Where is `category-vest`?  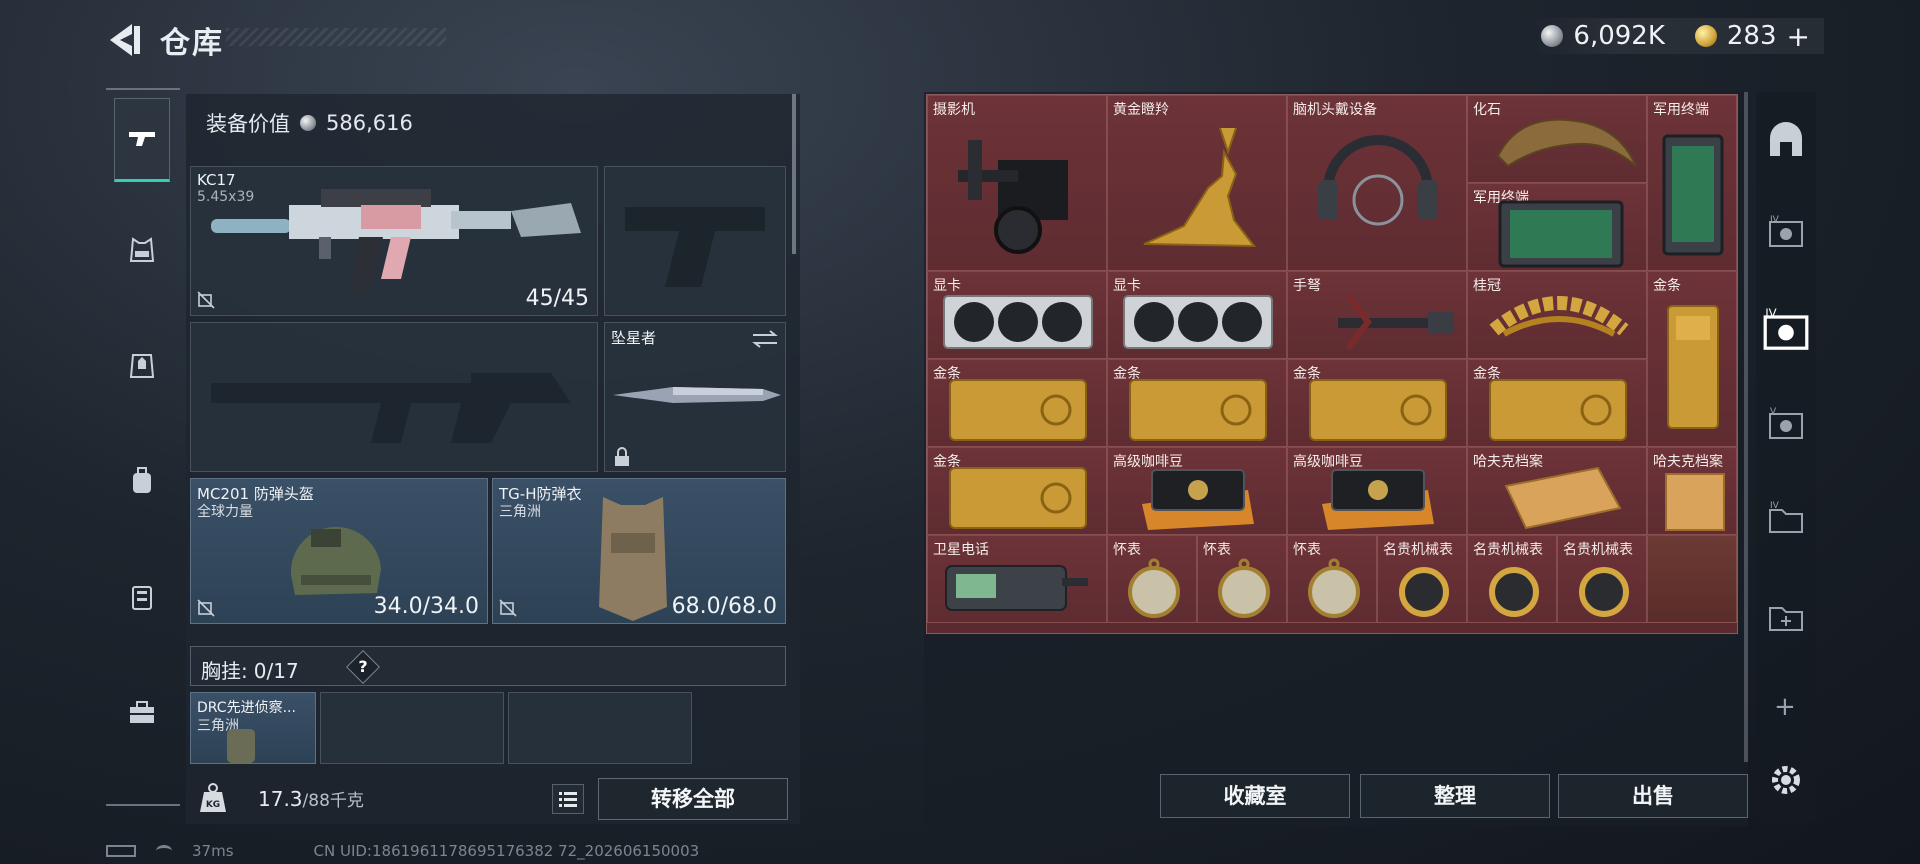
category-vest is located at coordinates (142, 250).